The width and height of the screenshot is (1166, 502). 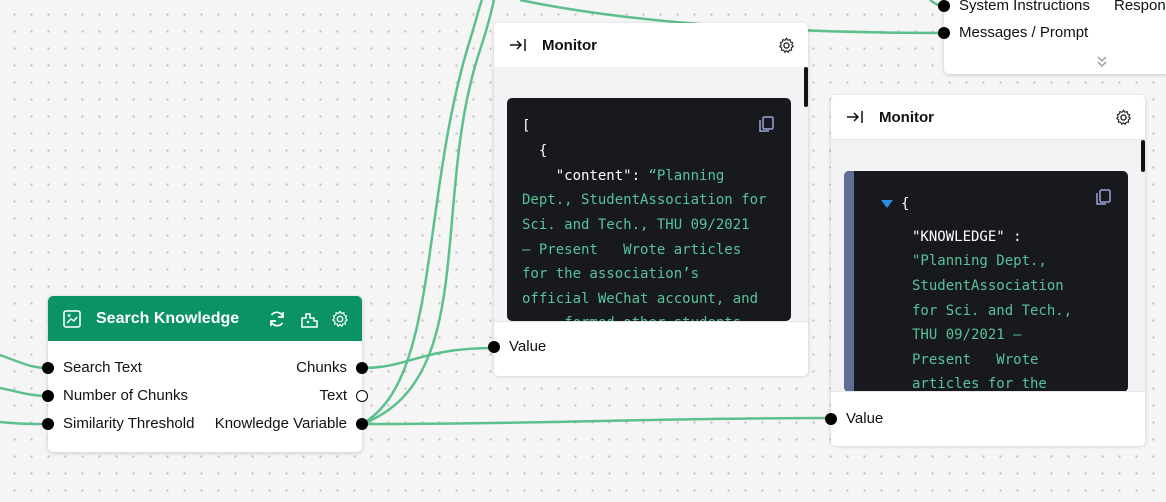 I want to click on code-line: for the association’s, so click(x=611, y=274).